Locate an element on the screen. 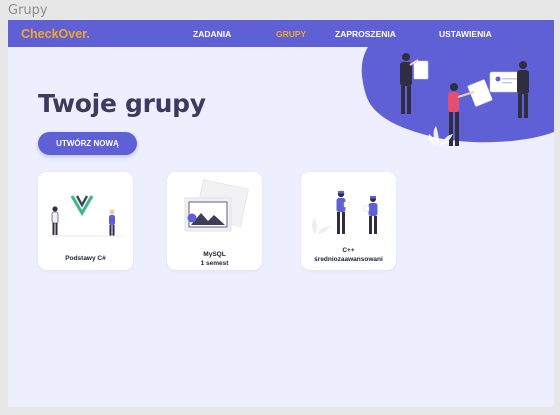  vue-logo-people-illustration is located at coordinates (85, 216).